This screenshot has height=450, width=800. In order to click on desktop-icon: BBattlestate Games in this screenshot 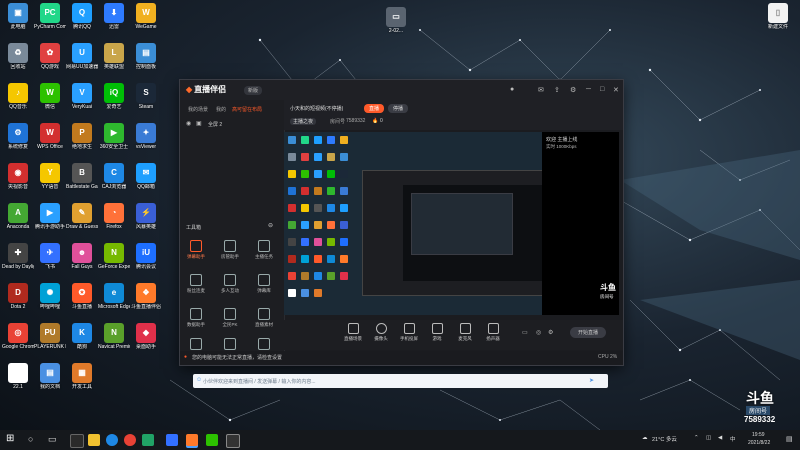, I will do `click(82, 181)`.